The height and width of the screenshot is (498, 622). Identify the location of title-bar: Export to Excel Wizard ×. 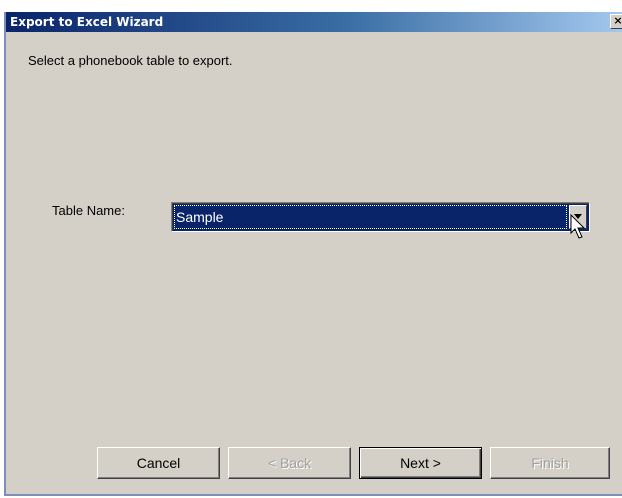
(314, 22).